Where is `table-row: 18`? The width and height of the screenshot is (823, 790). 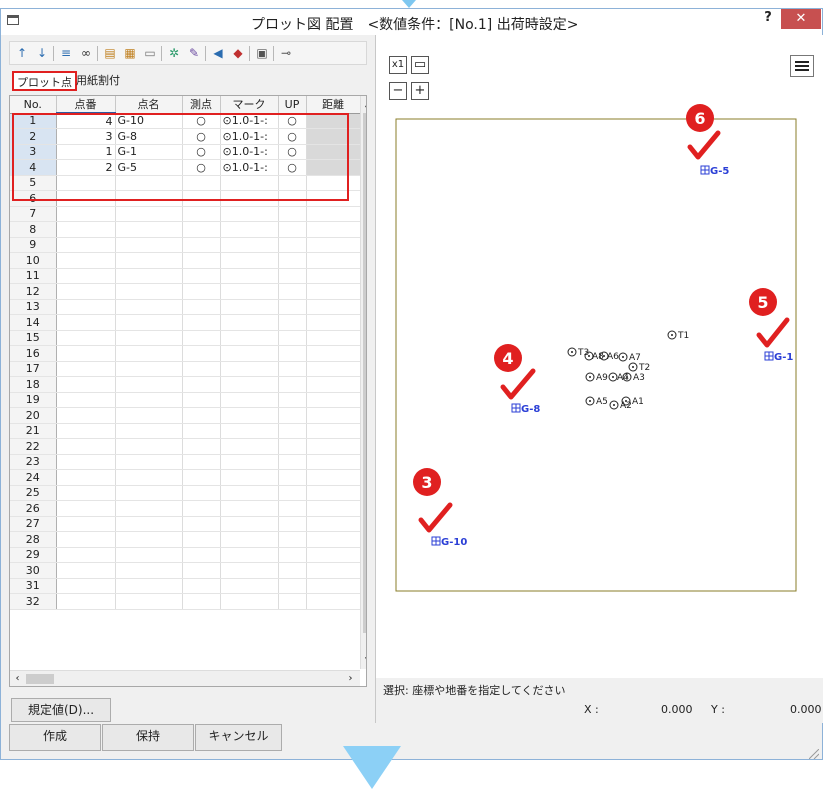 table-row: 18 is located at coordinates (185, 384).